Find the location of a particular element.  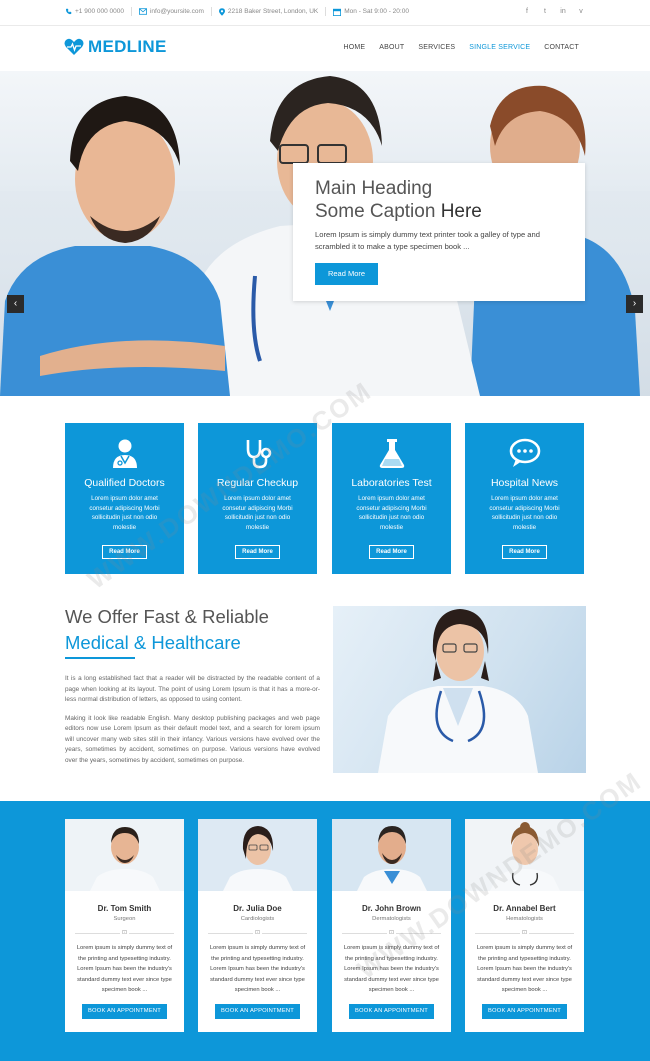

hero-read-more-button: Read More is located at coordinates (346, 274).